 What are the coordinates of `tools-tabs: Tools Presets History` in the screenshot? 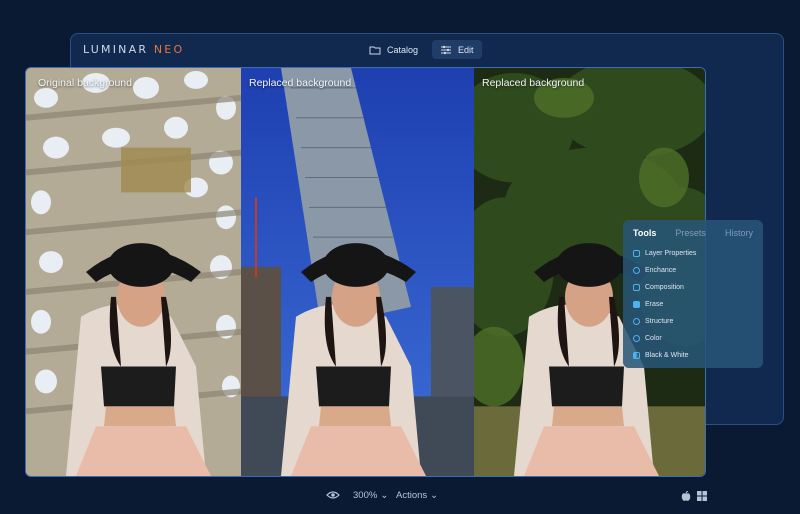 It's located at (693, 233).